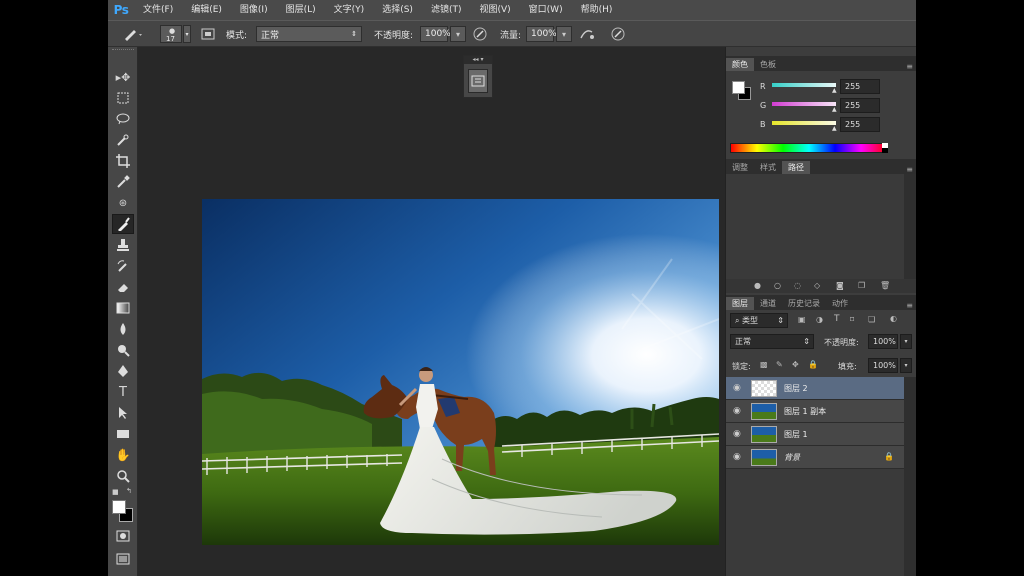 The height and width of the screenshot is (576, 1024). Describe the element at coordinates (910, 226) in the screenshot. I see `paths-scrollbar` at that location.